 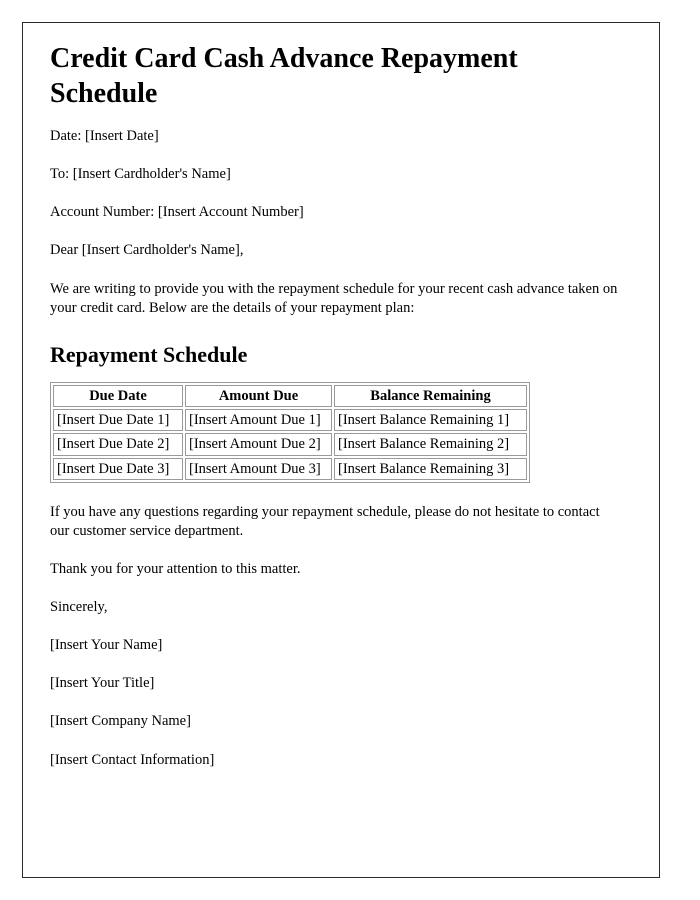 I want to click on section-heading-repayment-schedule: Repayment Schedule, so click(x=149, y=354).